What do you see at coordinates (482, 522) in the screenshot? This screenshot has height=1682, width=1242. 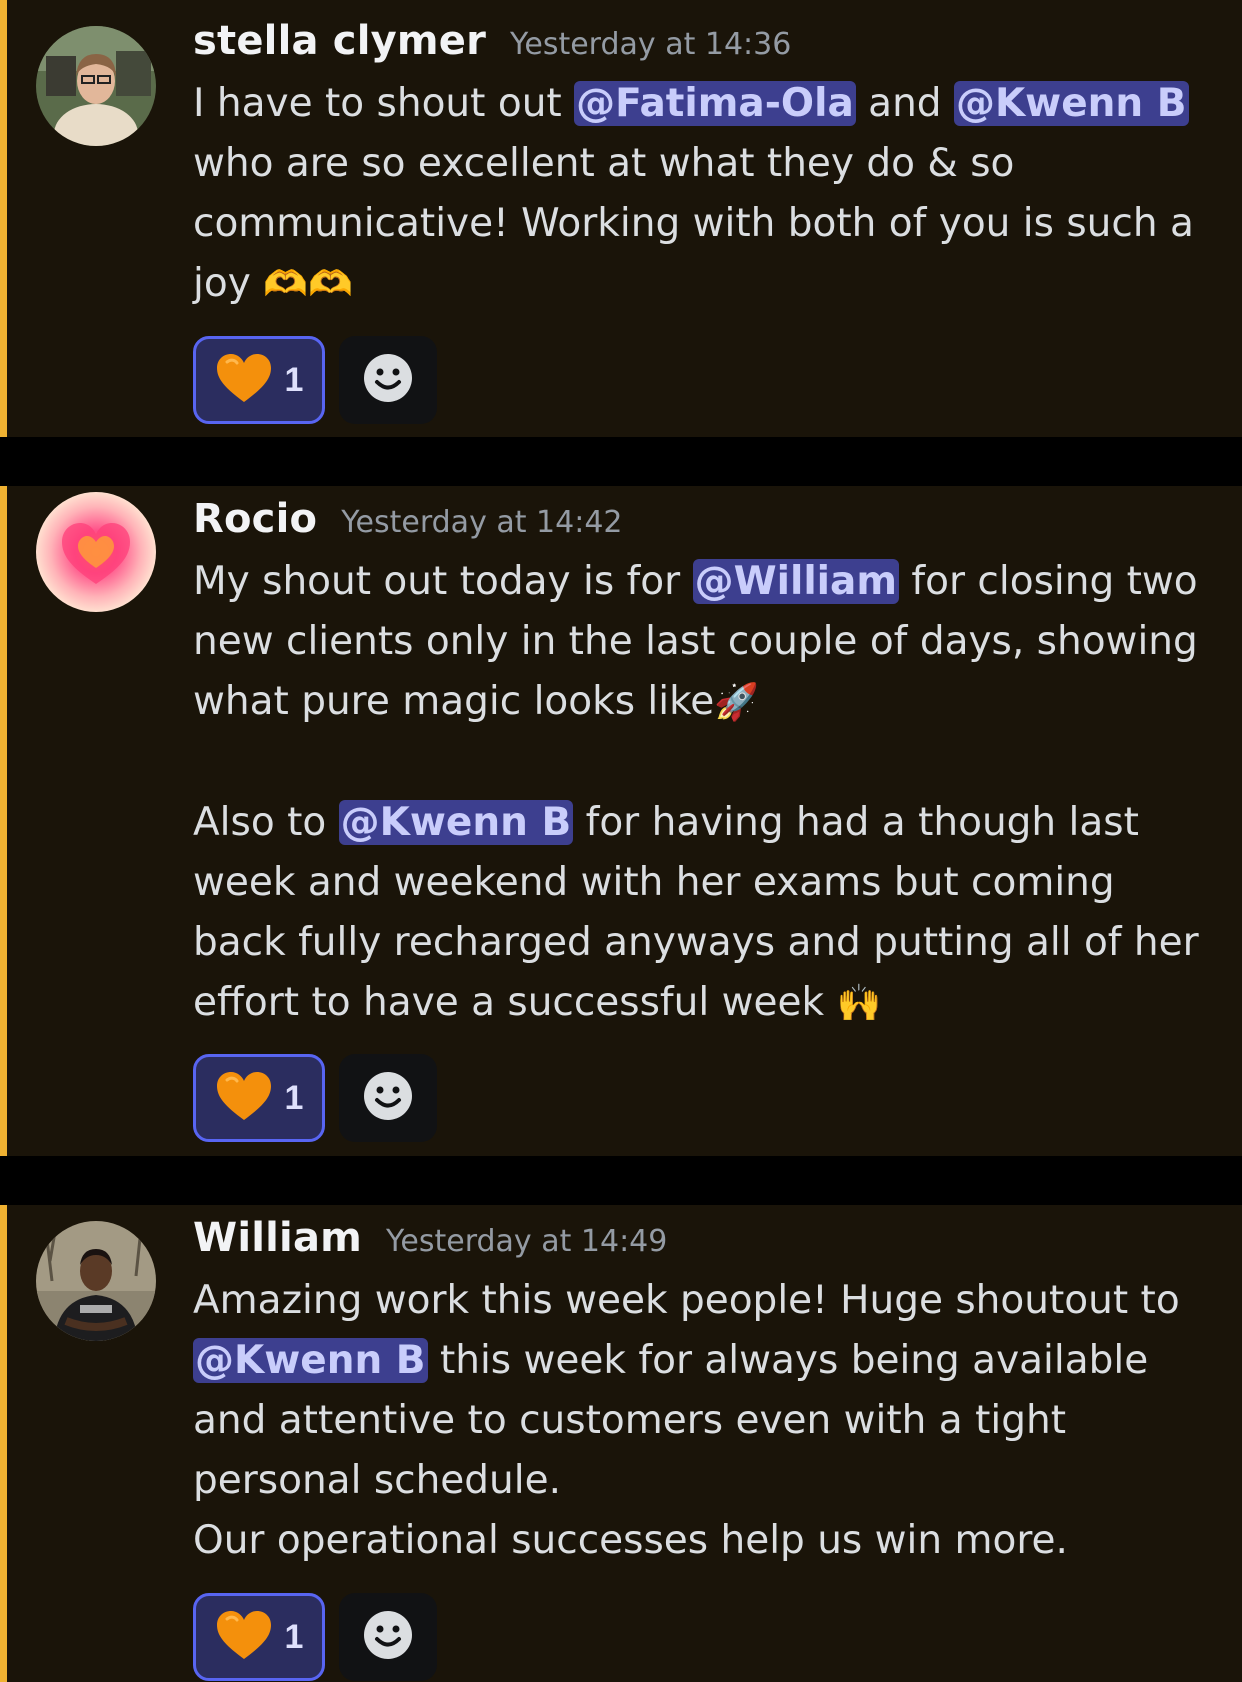 I see `timestamp: Yesterday at 14:42` at bounding box center [482, 522].